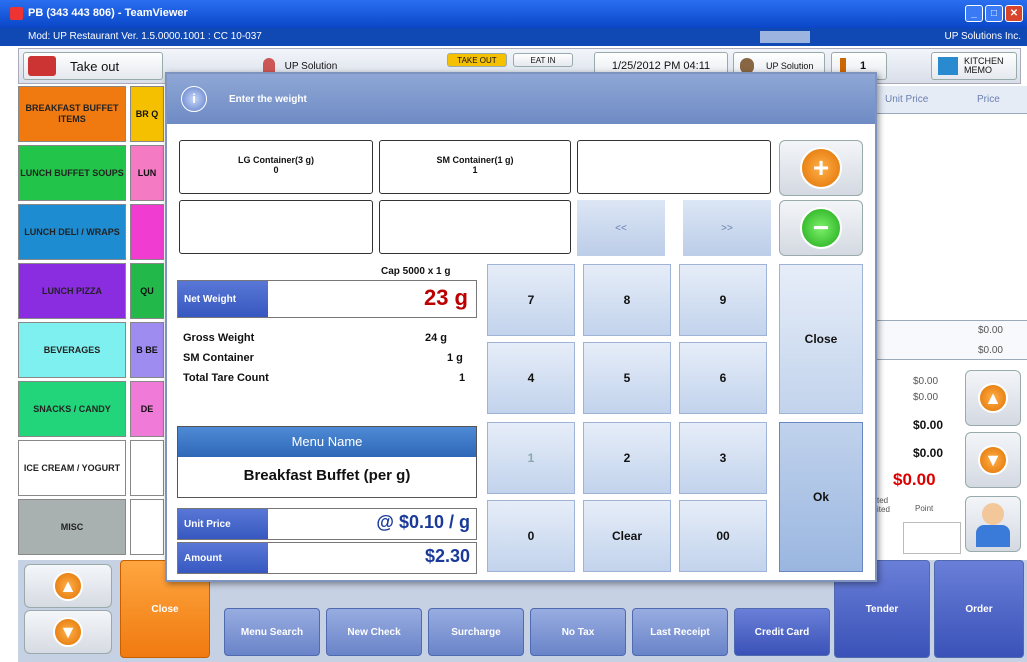 The height and width of the screenshot is (662, 1027). Describe the element at coordinates (72, 468) in the screenshot. I see `category-button: ICE CREAM / YOGURT` at that location.